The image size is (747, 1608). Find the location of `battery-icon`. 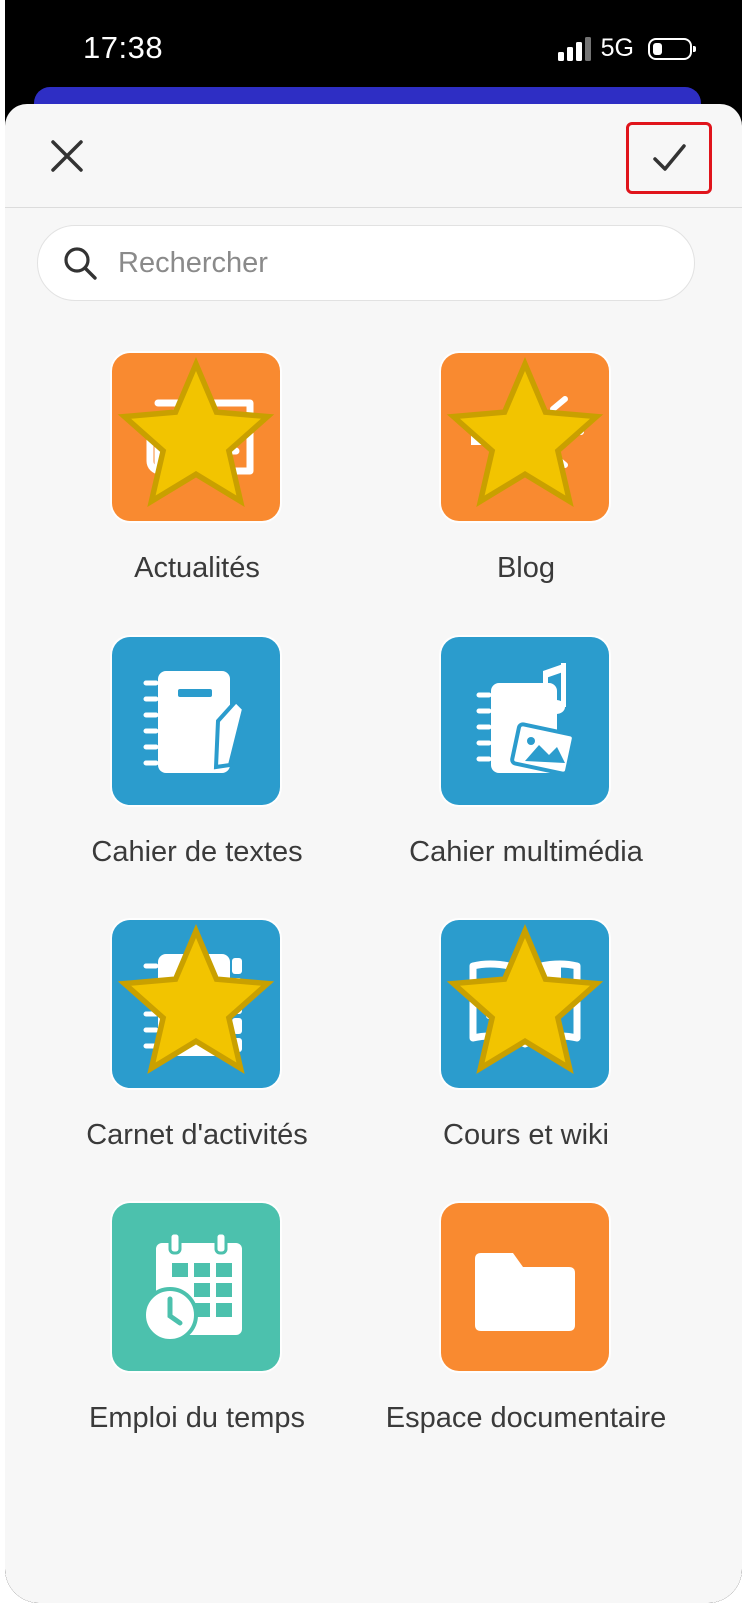

battery-icon is located at coordinates (672, 48).